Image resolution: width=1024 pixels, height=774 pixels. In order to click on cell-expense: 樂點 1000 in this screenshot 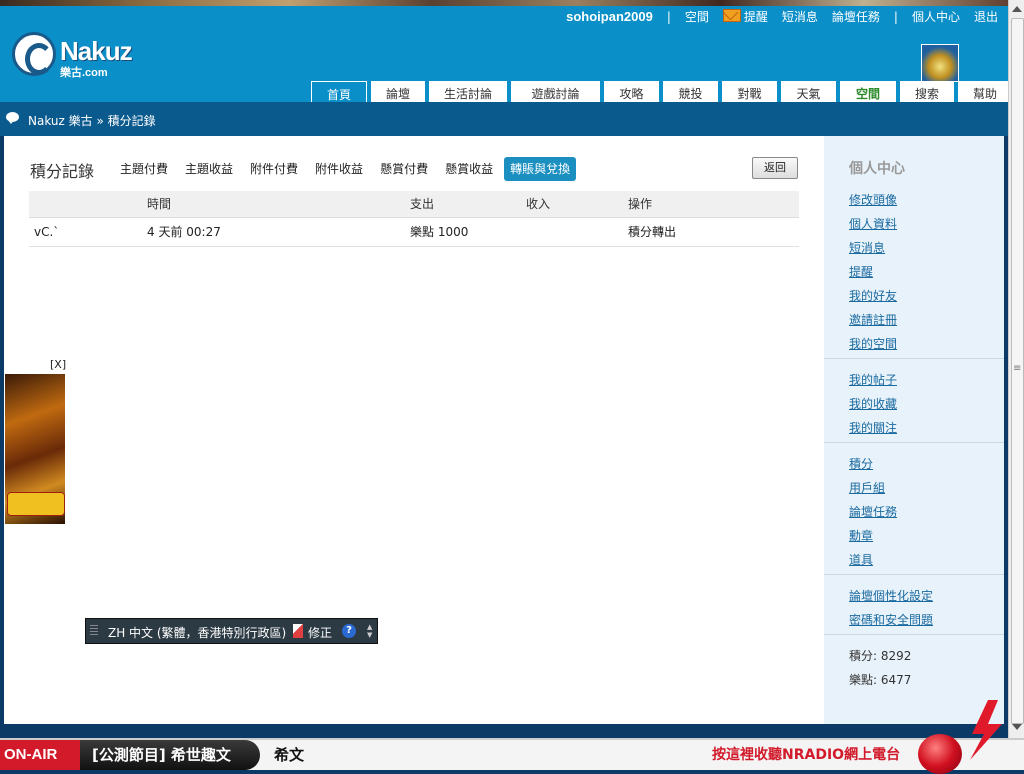, I will do `click(439, 232)`.